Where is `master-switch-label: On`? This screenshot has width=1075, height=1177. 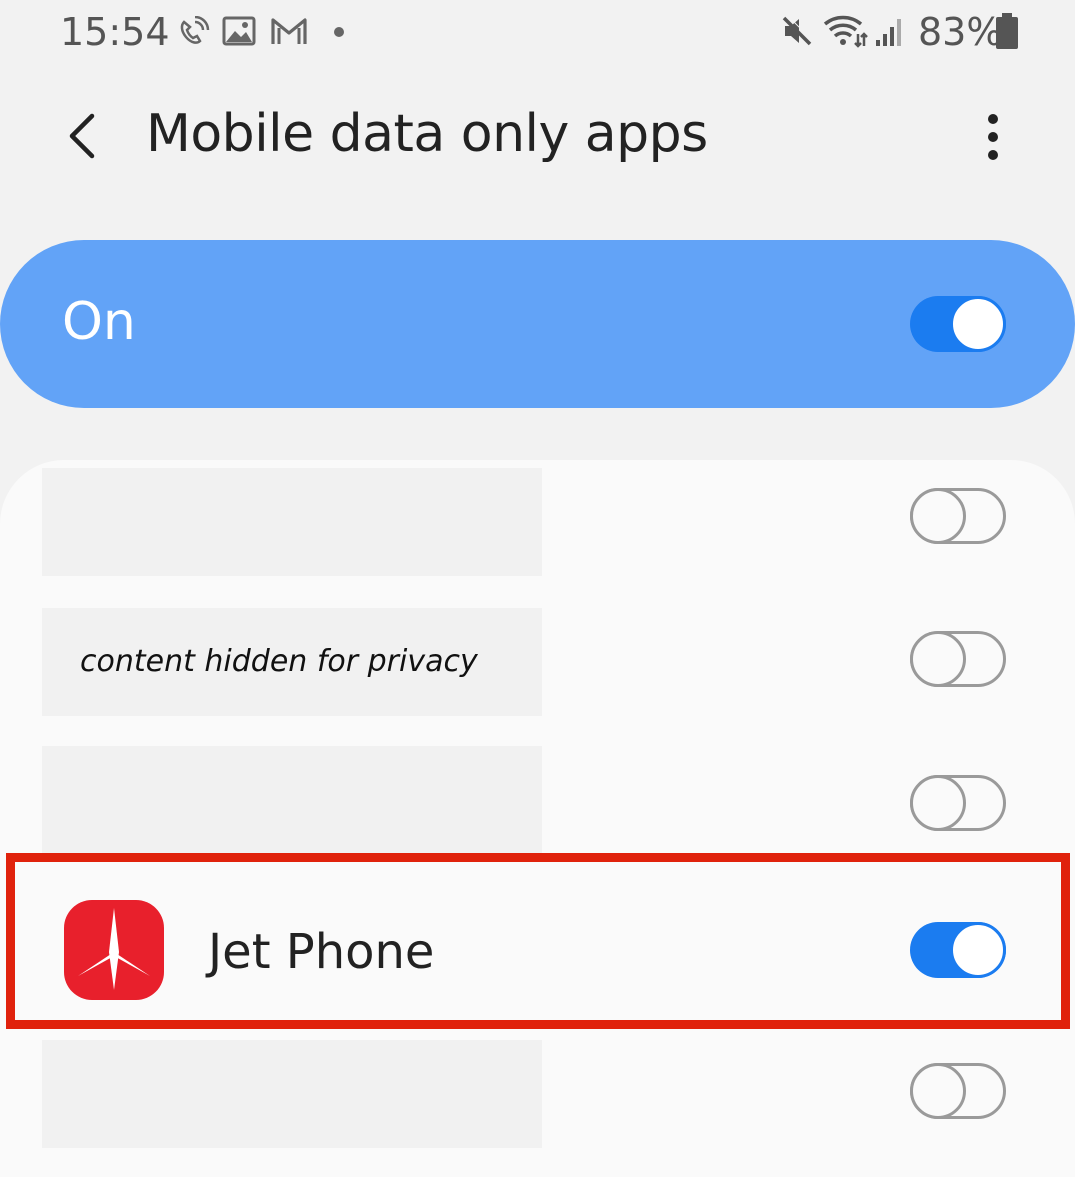
master-switch-label: On is located at coordinates (99, 322).